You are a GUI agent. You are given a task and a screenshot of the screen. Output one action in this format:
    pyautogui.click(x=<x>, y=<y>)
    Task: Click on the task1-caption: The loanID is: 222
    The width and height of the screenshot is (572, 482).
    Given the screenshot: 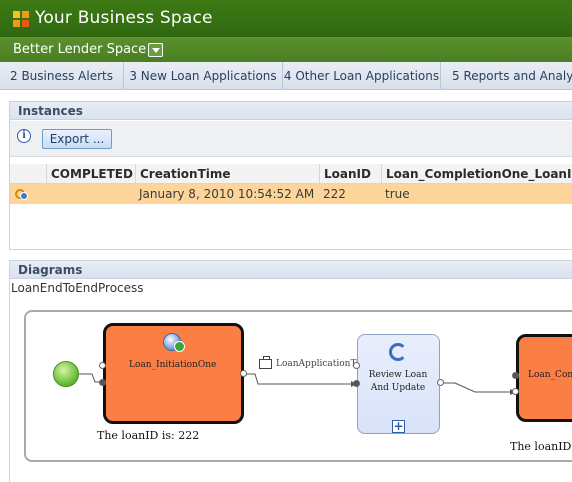 What is the action you would take?
    pyautogui.click(x=148, y=435)
    